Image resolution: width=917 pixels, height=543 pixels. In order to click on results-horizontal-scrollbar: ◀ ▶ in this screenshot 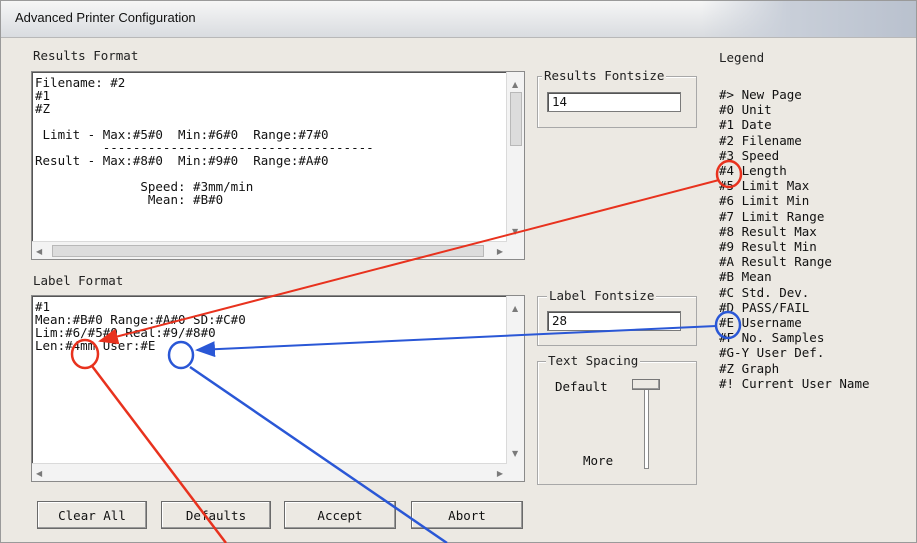, I will do `click(269, 250)`.